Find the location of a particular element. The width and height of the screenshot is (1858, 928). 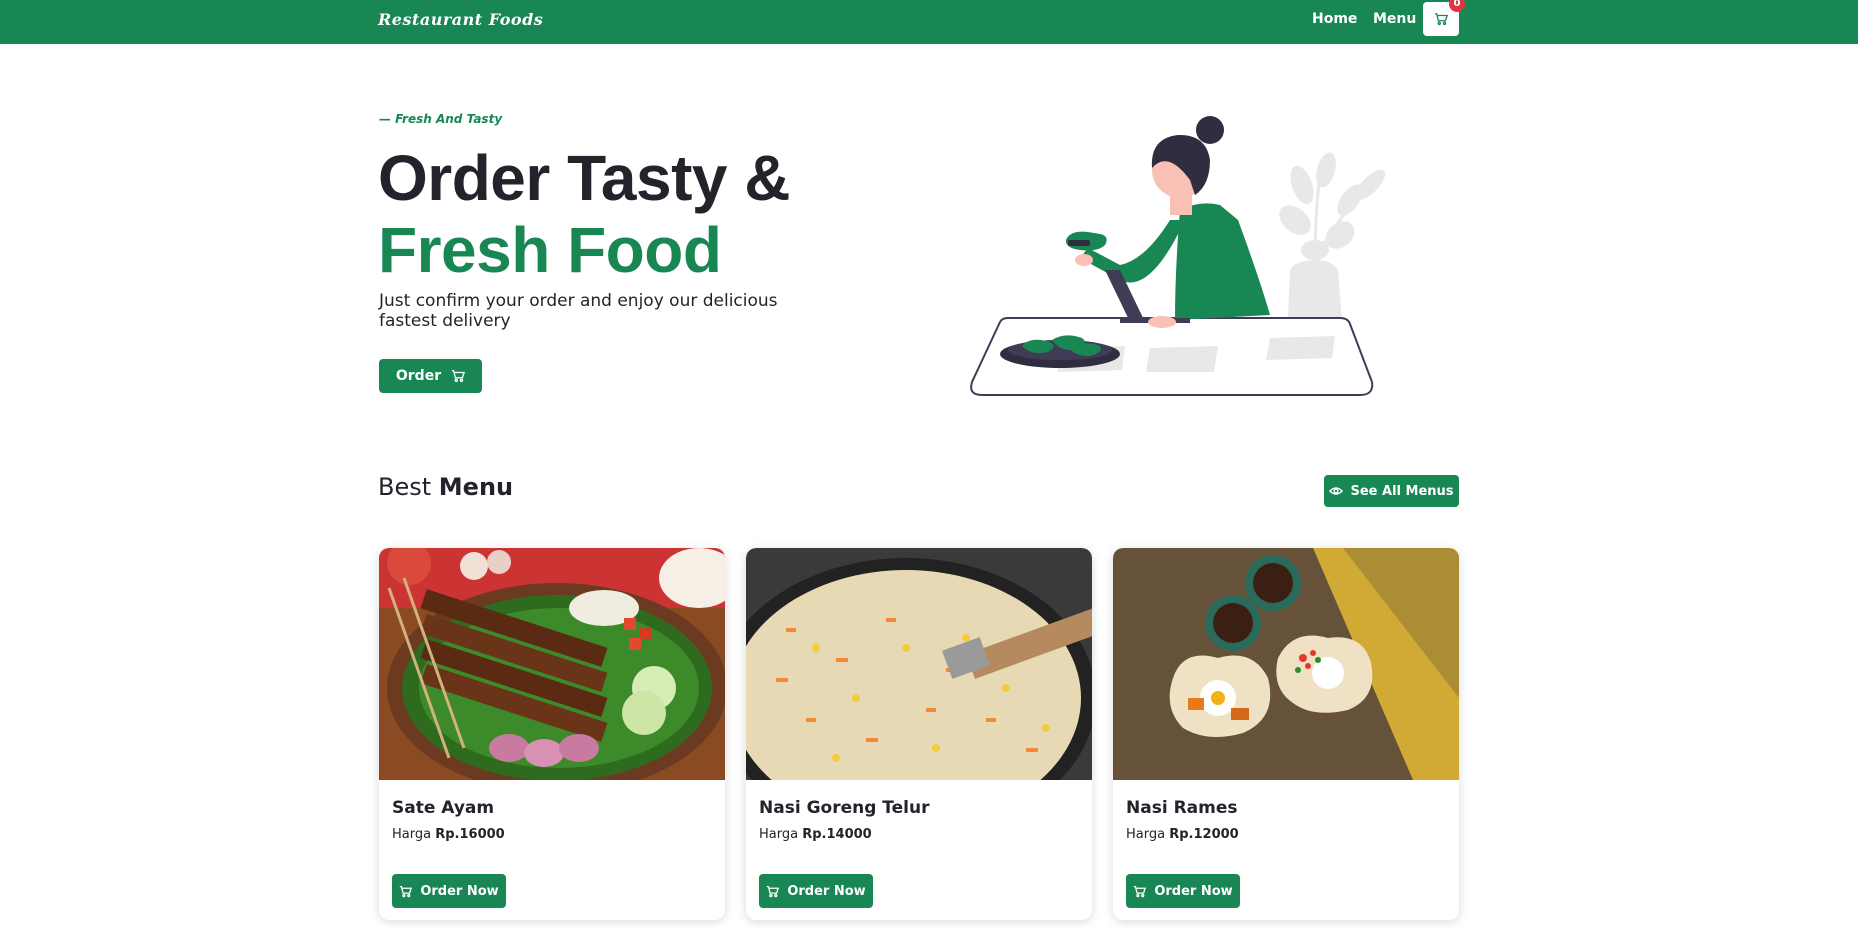

section-title-bold: Menu is located at coordinates (476, 487).